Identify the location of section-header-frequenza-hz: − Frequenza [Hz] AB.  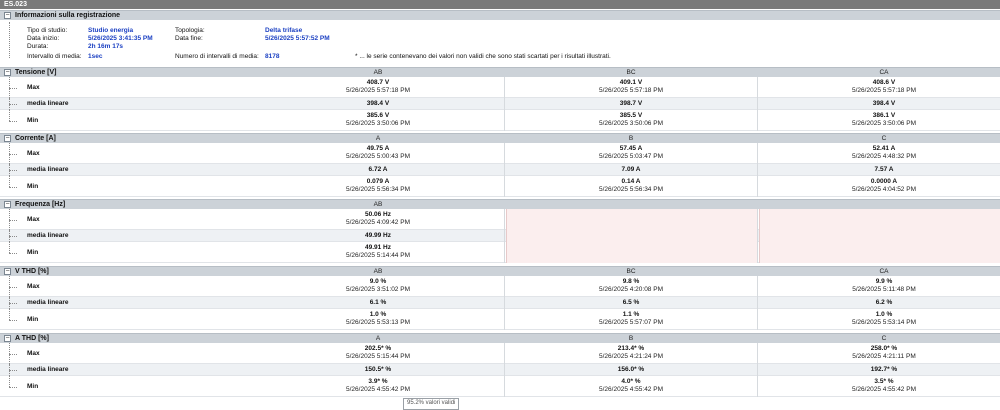
(500, 204).